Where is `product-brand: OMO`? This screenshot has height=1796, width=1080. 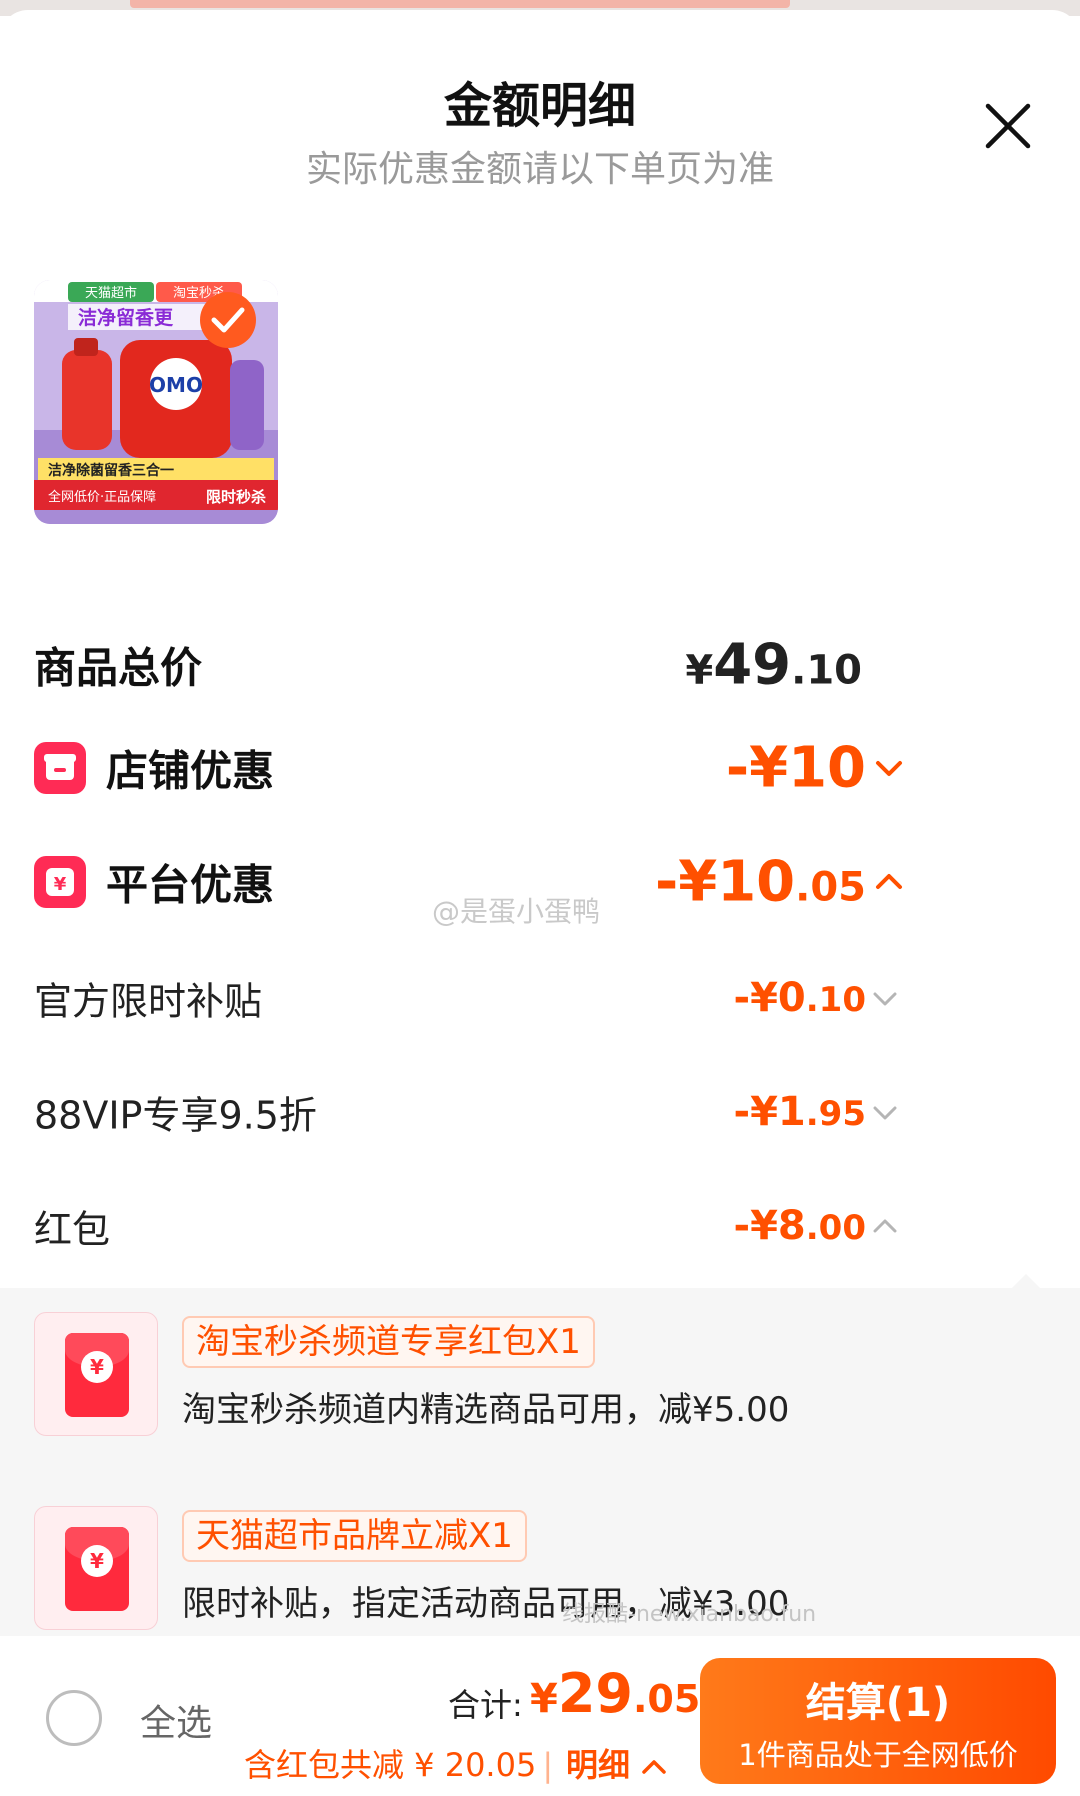
product-brand: OMO is located at coordinates (176, 385).